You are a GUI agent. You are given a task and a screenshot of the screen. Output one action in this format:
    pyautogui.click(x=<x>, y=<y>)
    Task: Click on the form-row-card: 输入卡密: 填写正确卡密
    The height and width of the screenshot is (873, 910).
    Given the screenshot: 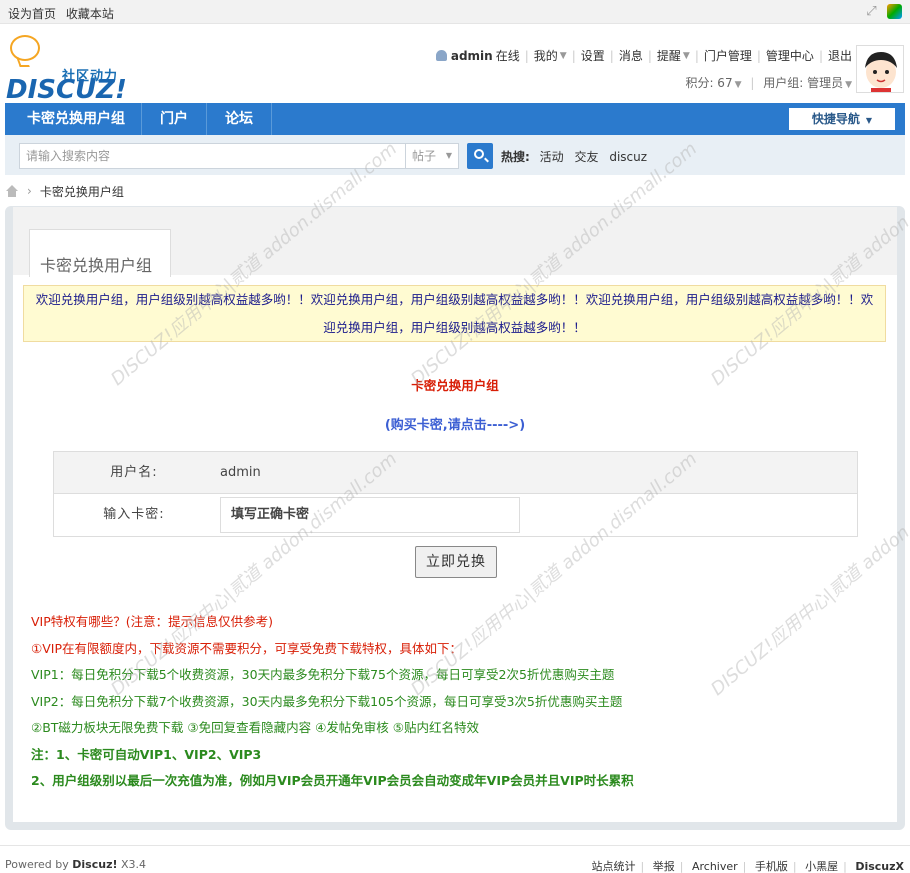 What is the action you would take?
    pyautogui.click(x=455, y=515)
    